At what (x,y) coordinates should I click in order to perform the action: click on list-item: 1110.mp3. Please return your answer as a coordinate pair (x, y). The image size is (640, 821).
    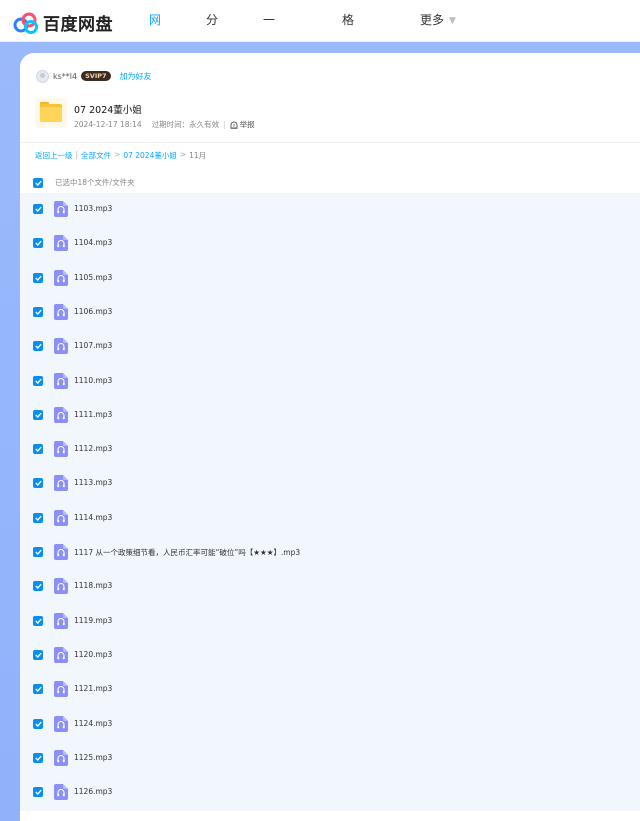
    Looking at the image, I should click on (330, 381).